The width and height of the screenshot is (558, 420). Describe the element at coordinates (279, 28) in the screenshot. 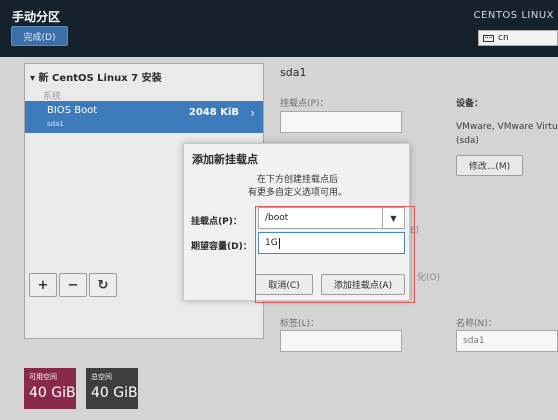

I see `top-bar: 手动分区 完成(D) CENTOS LINUX cn` at that location.